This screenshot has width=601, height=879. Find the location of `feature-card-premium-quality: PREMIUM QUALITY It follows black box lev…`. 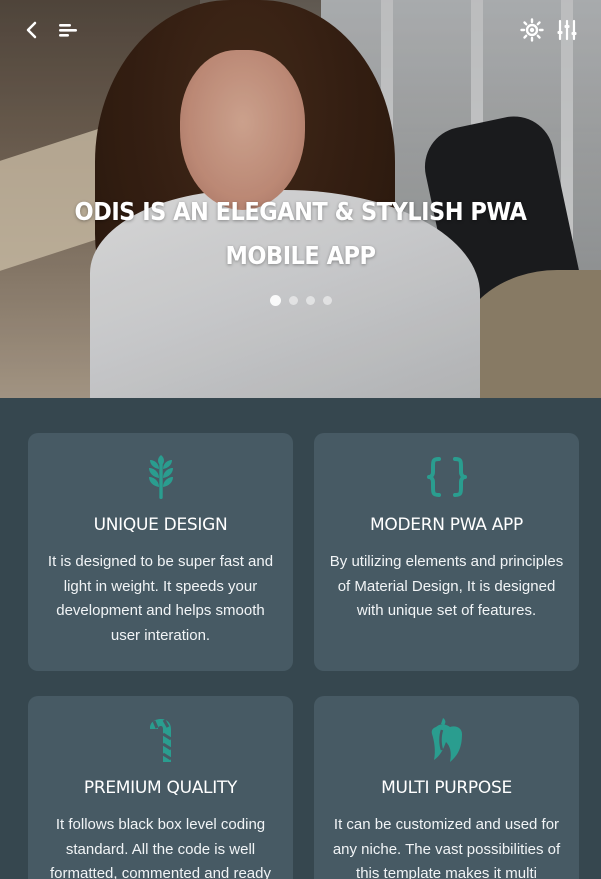

feature-card-premium-quality: PREMIUM QUALITY It follows black box lev… is located at coordinates (160, 787).